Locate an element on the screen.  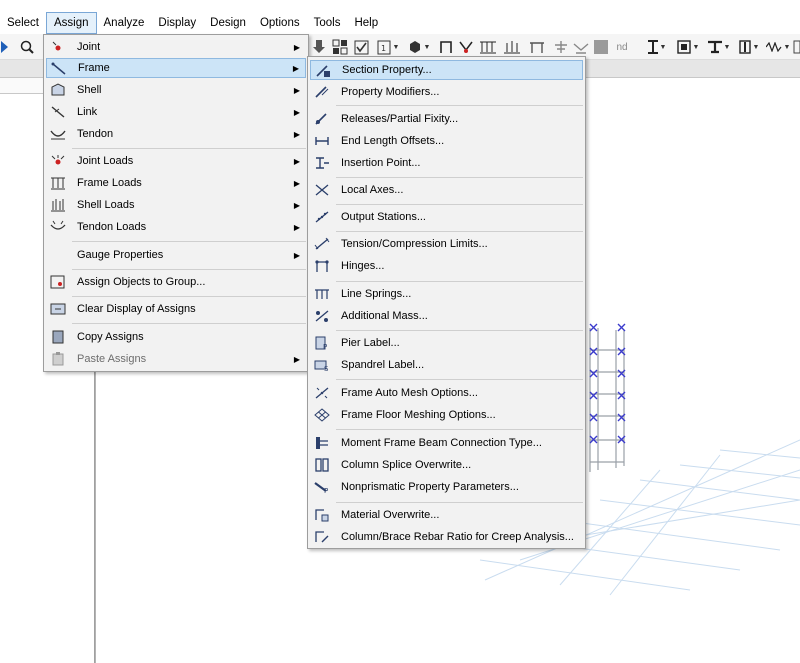
menu-item-shell-loads: Shell Loads ▶ is located at coordinates (176, 205).